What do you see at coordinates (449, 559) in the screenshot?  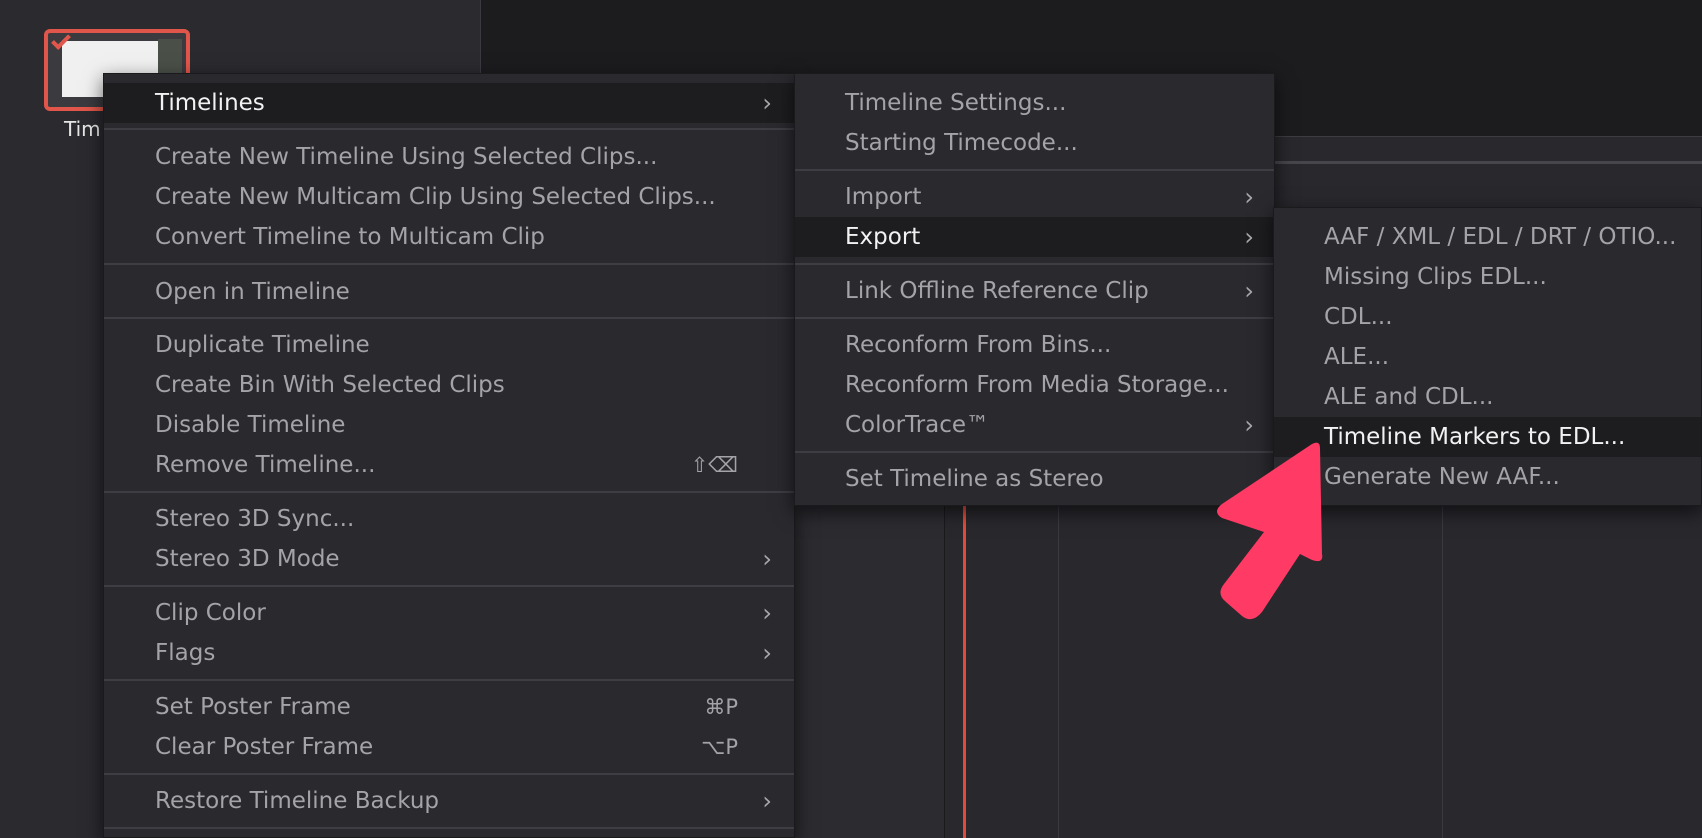 I see `menu-item-stereo-3d-mode: Stereo 3D Mode ›` at bounding box center [449, 559].